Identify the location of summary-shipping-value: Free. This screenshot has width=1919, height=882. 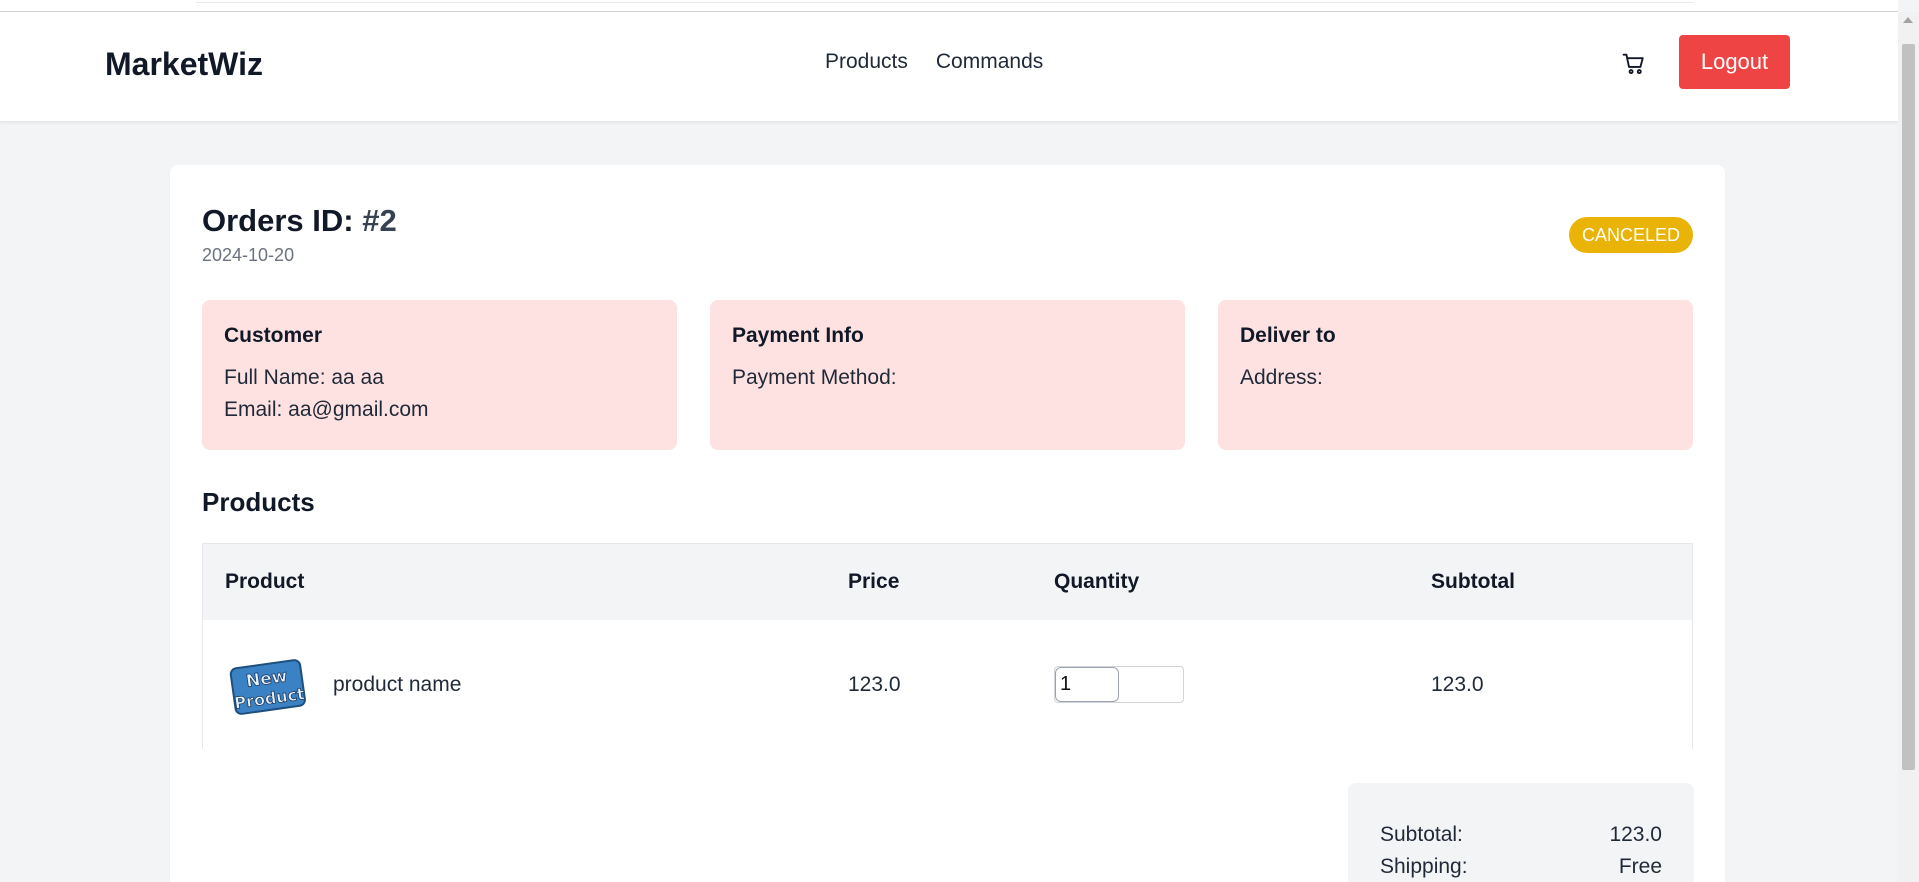
(1640, 866).